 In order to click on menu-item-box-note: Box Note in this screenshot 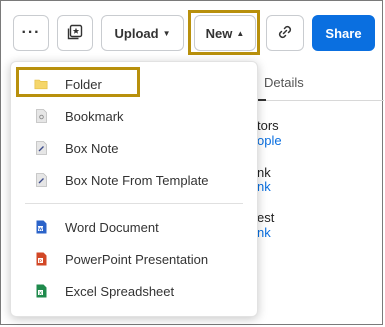, I will do `click(134, 148)`.